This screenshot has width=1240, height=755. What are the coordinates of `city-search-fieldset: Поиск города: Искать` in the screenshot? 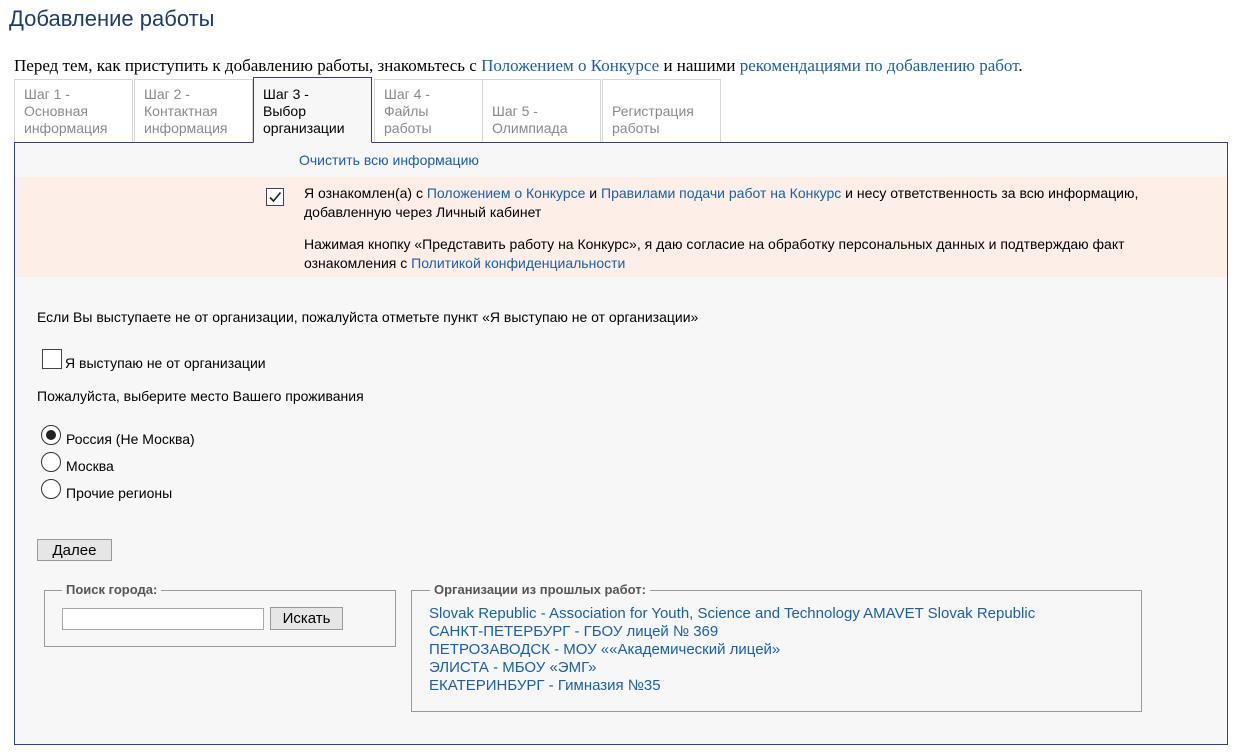 It's located at (220, 614).